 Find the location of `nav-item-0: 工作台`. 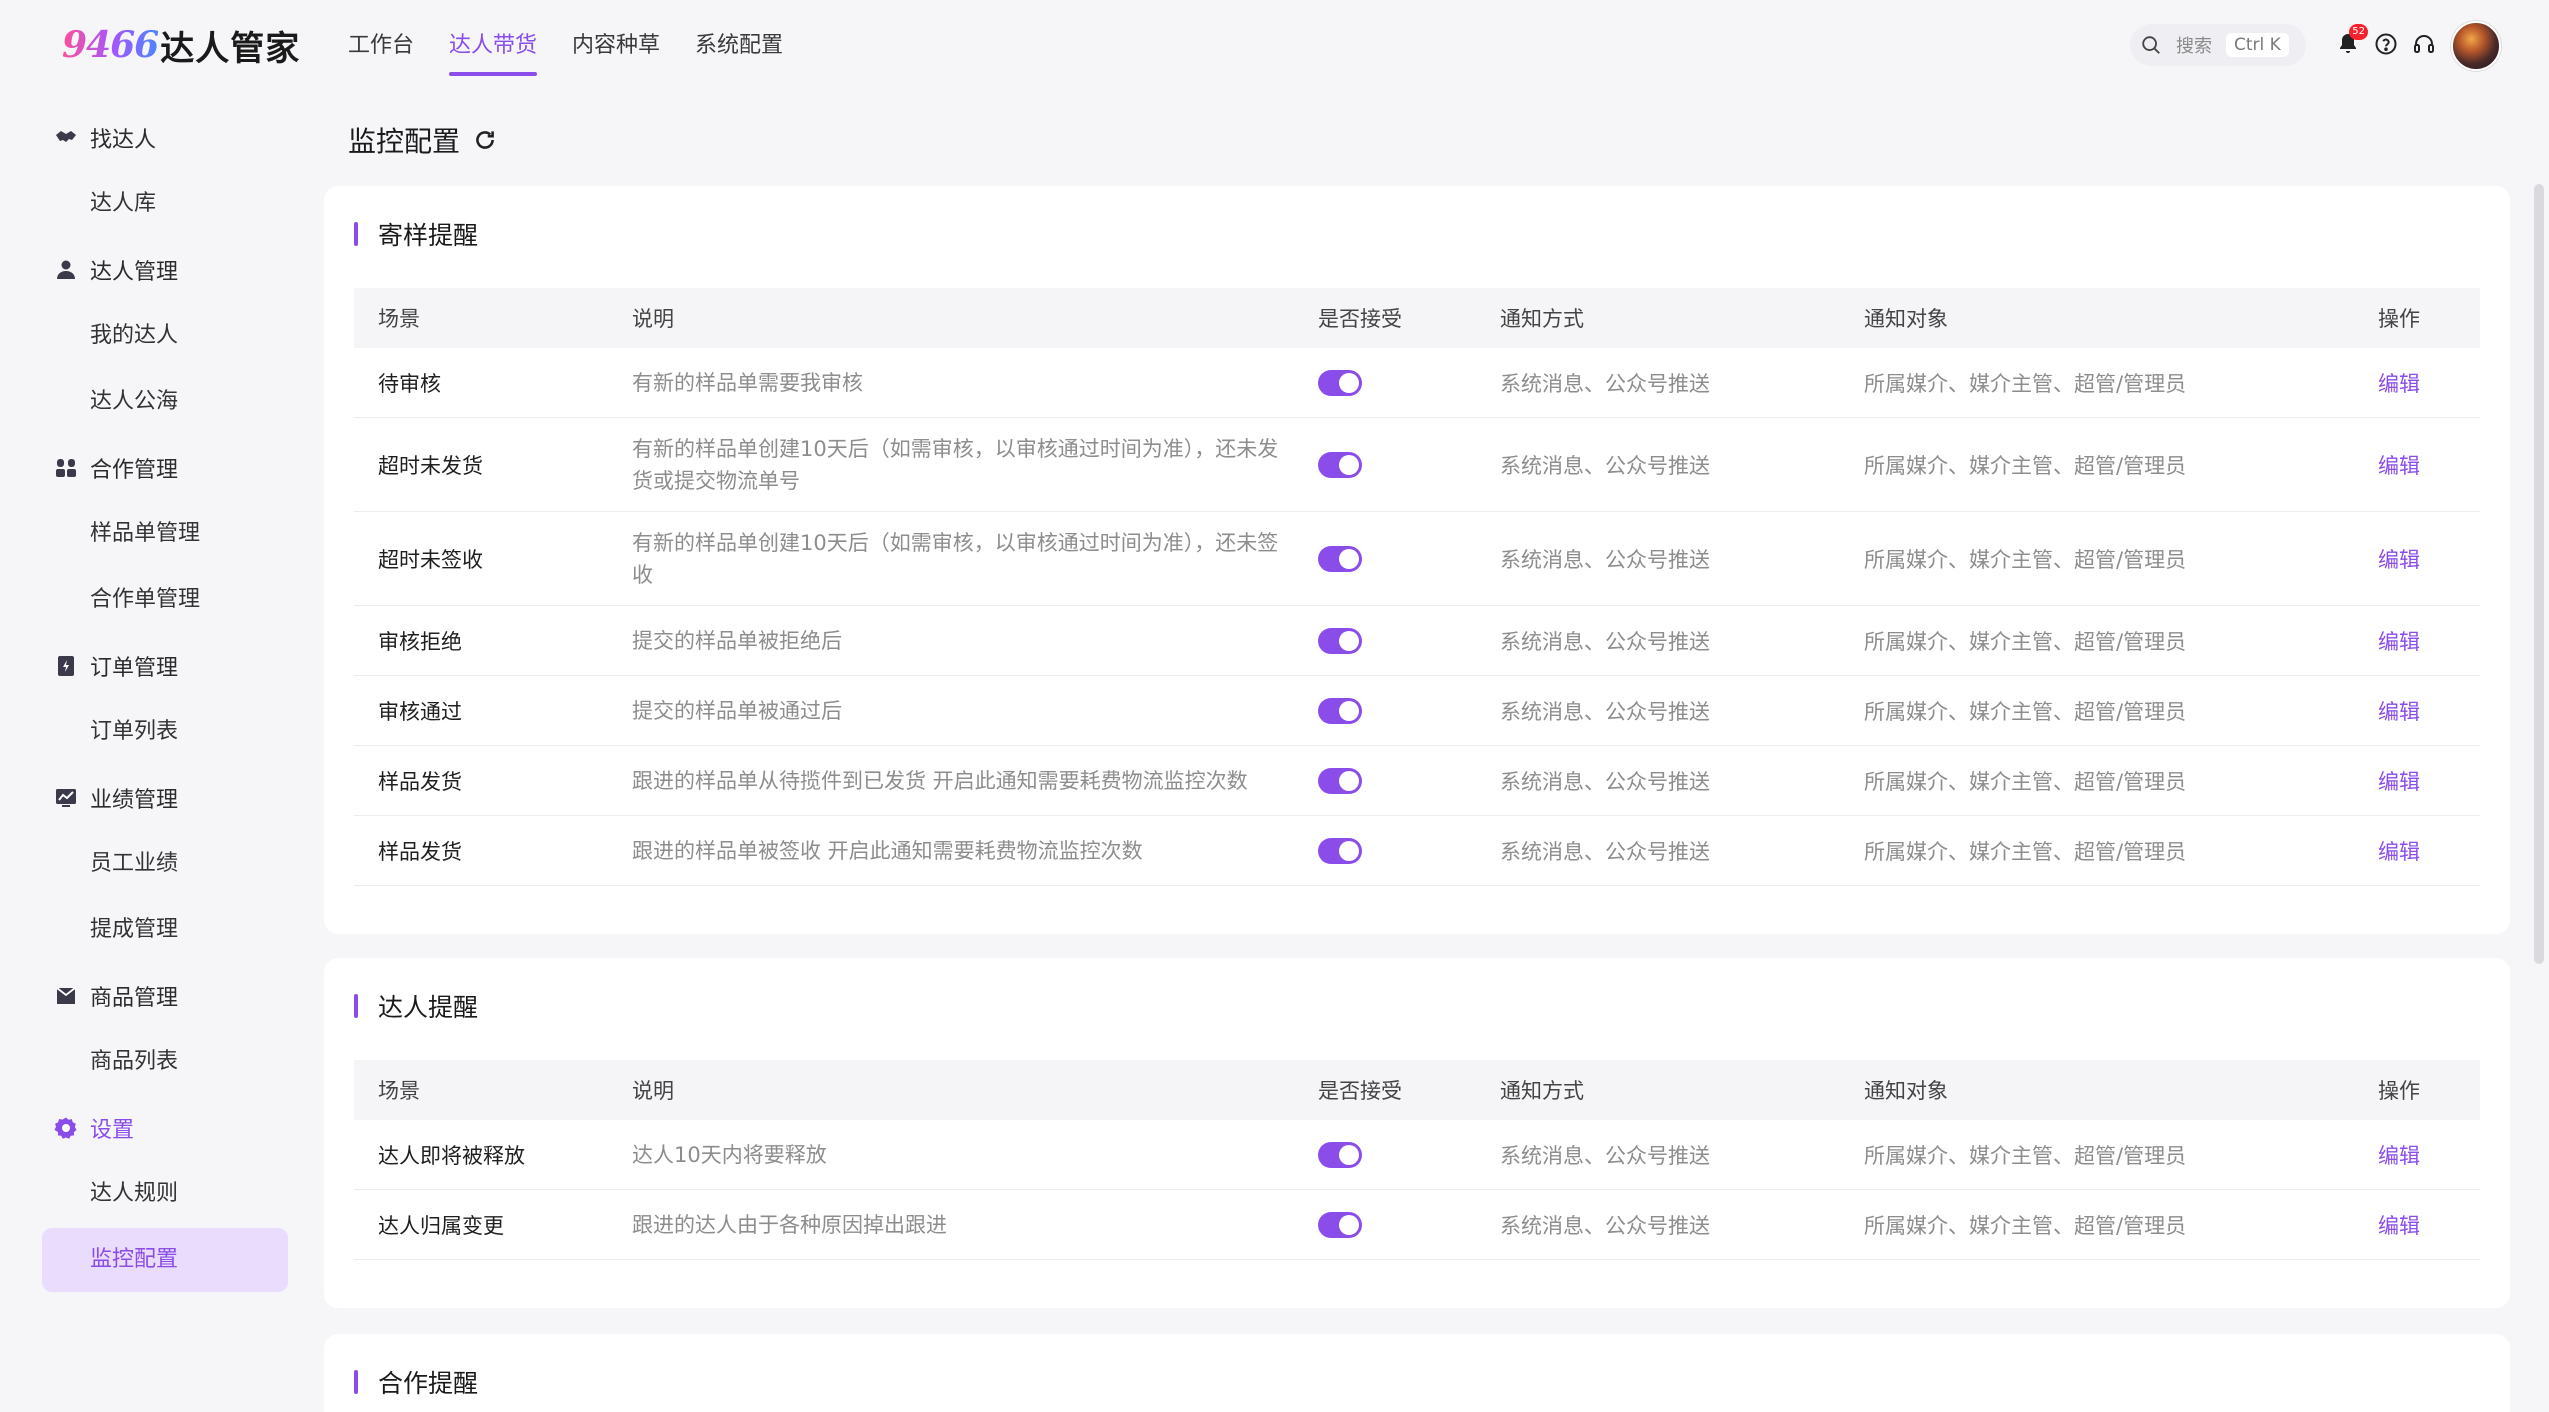

nav-item-0: 工作台 is located at coordinates (381, 46).